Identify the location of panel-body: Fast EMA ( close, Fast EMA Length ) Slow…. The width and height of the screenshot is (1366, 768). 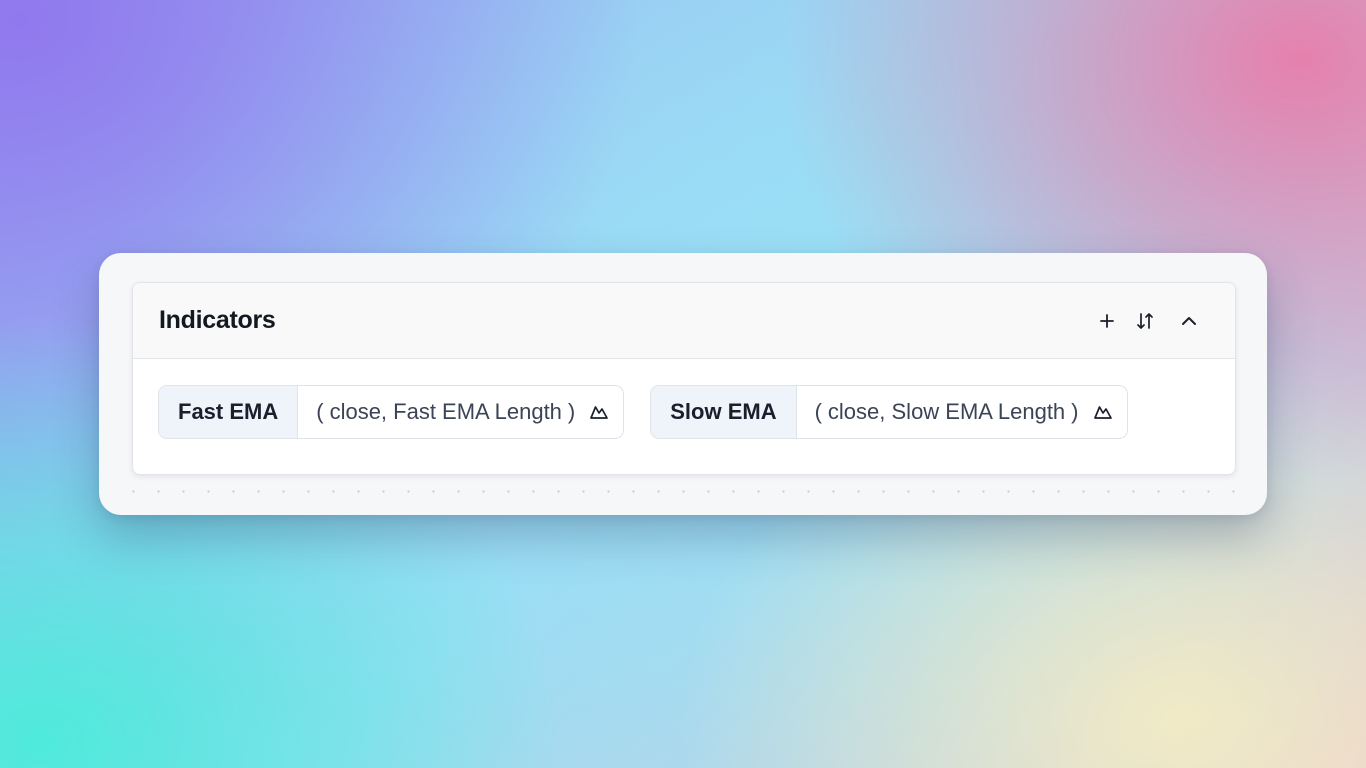
(684, 399).